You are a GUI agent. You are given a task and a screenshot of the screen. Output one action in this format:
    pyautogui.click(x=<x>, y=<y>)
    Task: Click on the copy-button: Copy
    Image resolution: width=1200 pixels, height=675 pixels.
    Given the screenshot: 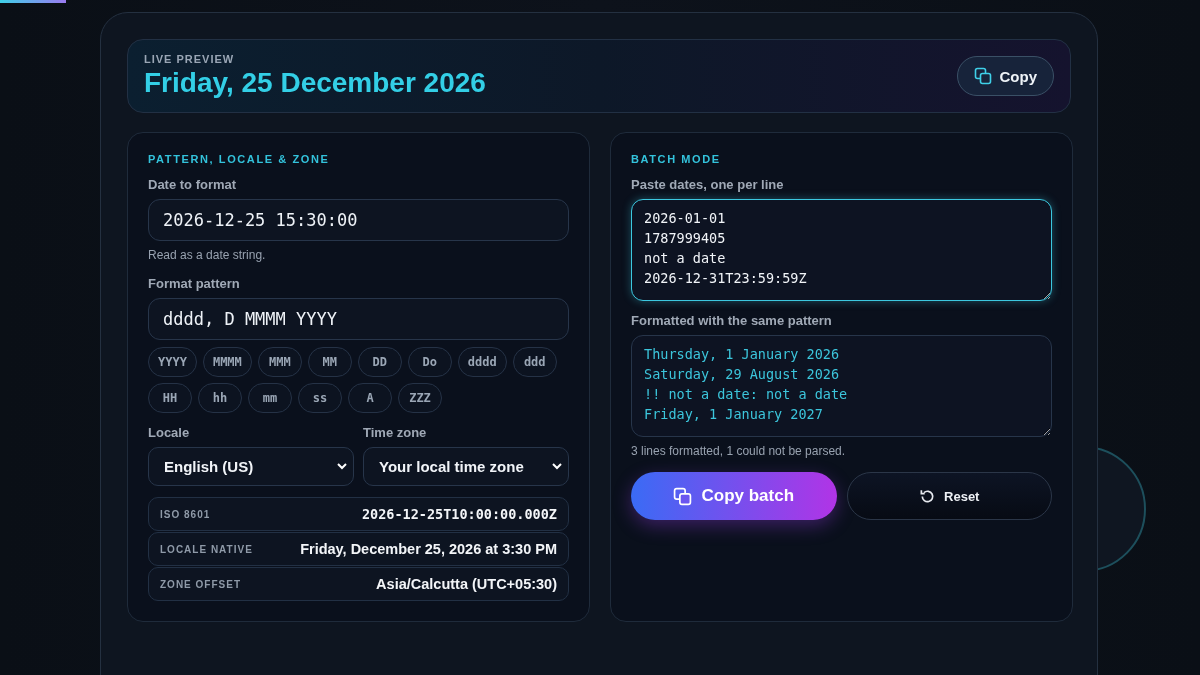 What is the action you would take?
    pyautogui.click(x=1005, y=76)
    